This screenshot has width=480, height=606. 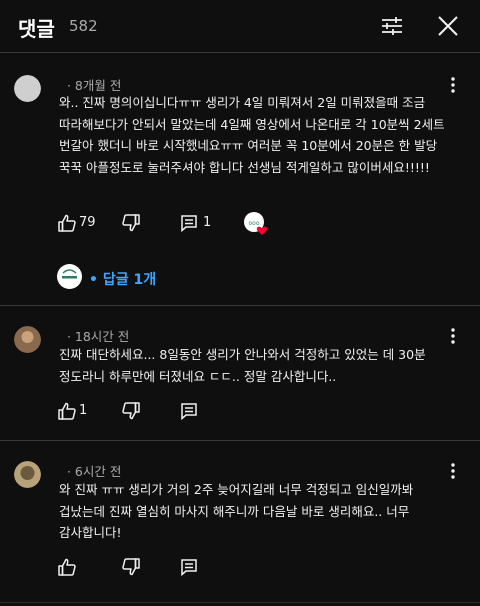 What do you see at coordinates (240, 602) in the screenshot?
I see `bottom-edge` at bounding box center [240, 602].